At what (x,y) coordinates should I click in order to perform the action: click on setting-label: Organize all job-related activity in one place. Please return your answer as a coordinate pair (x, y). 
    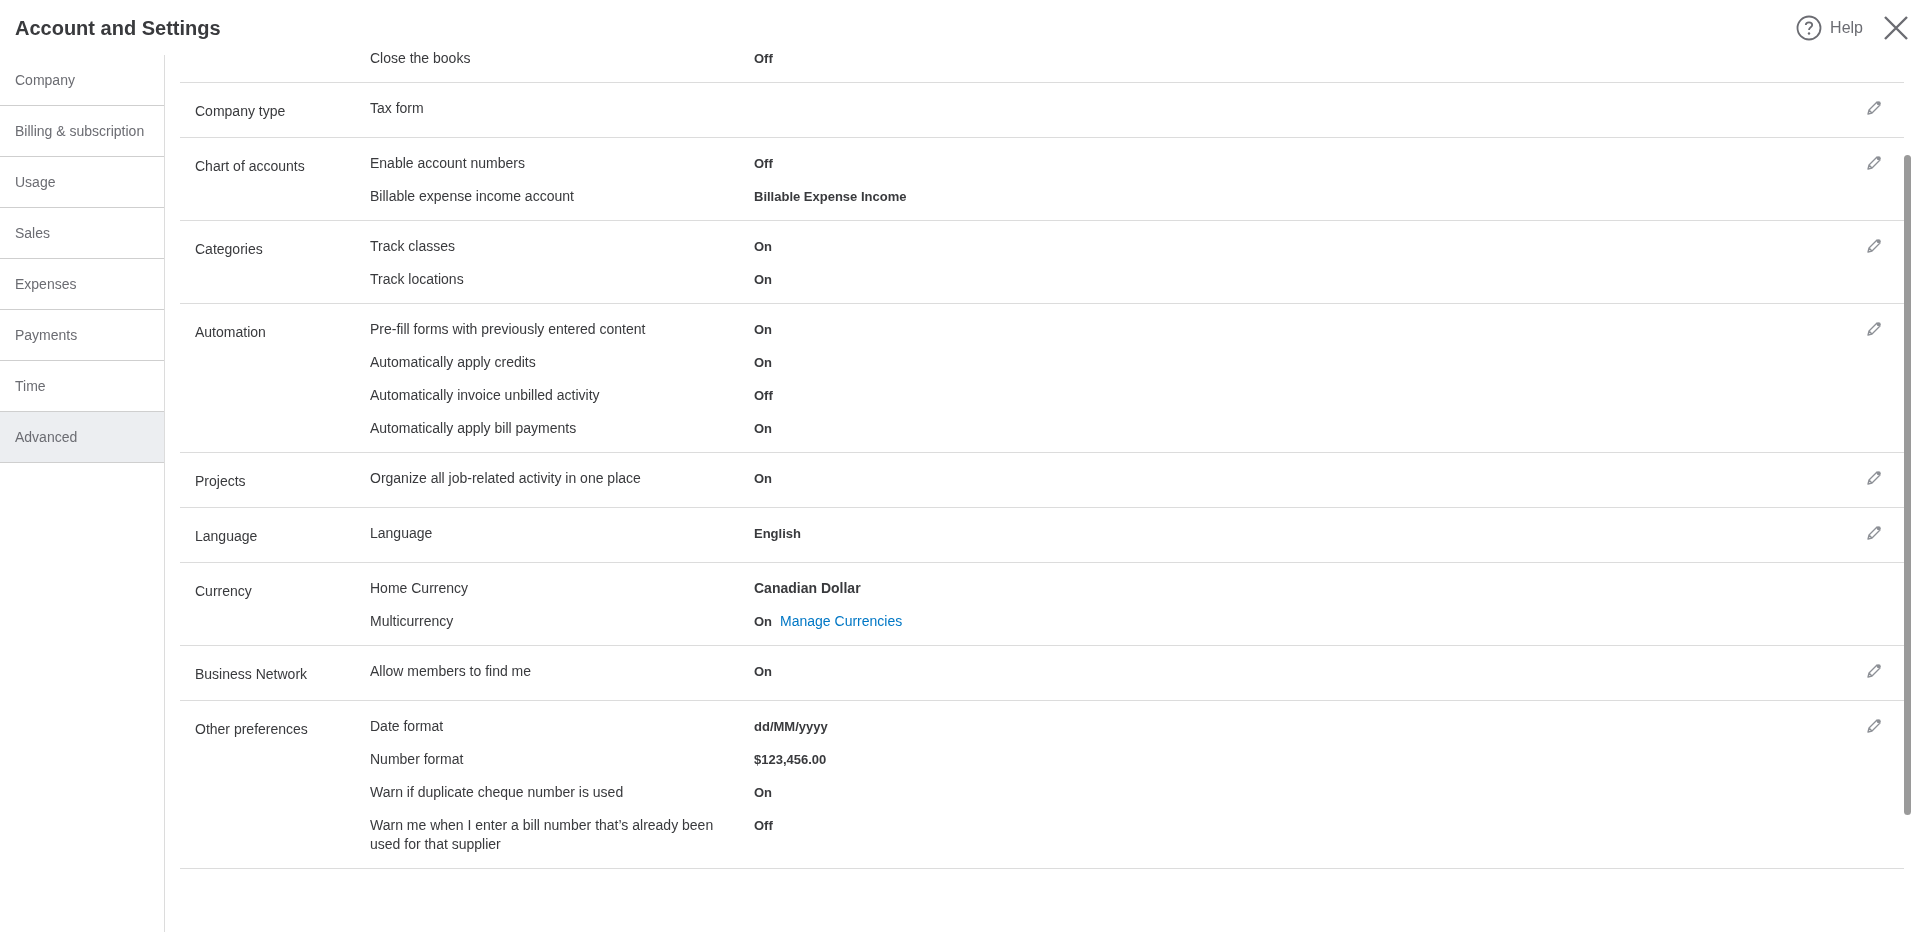
    Looking at the image, I should click on (506, 478).